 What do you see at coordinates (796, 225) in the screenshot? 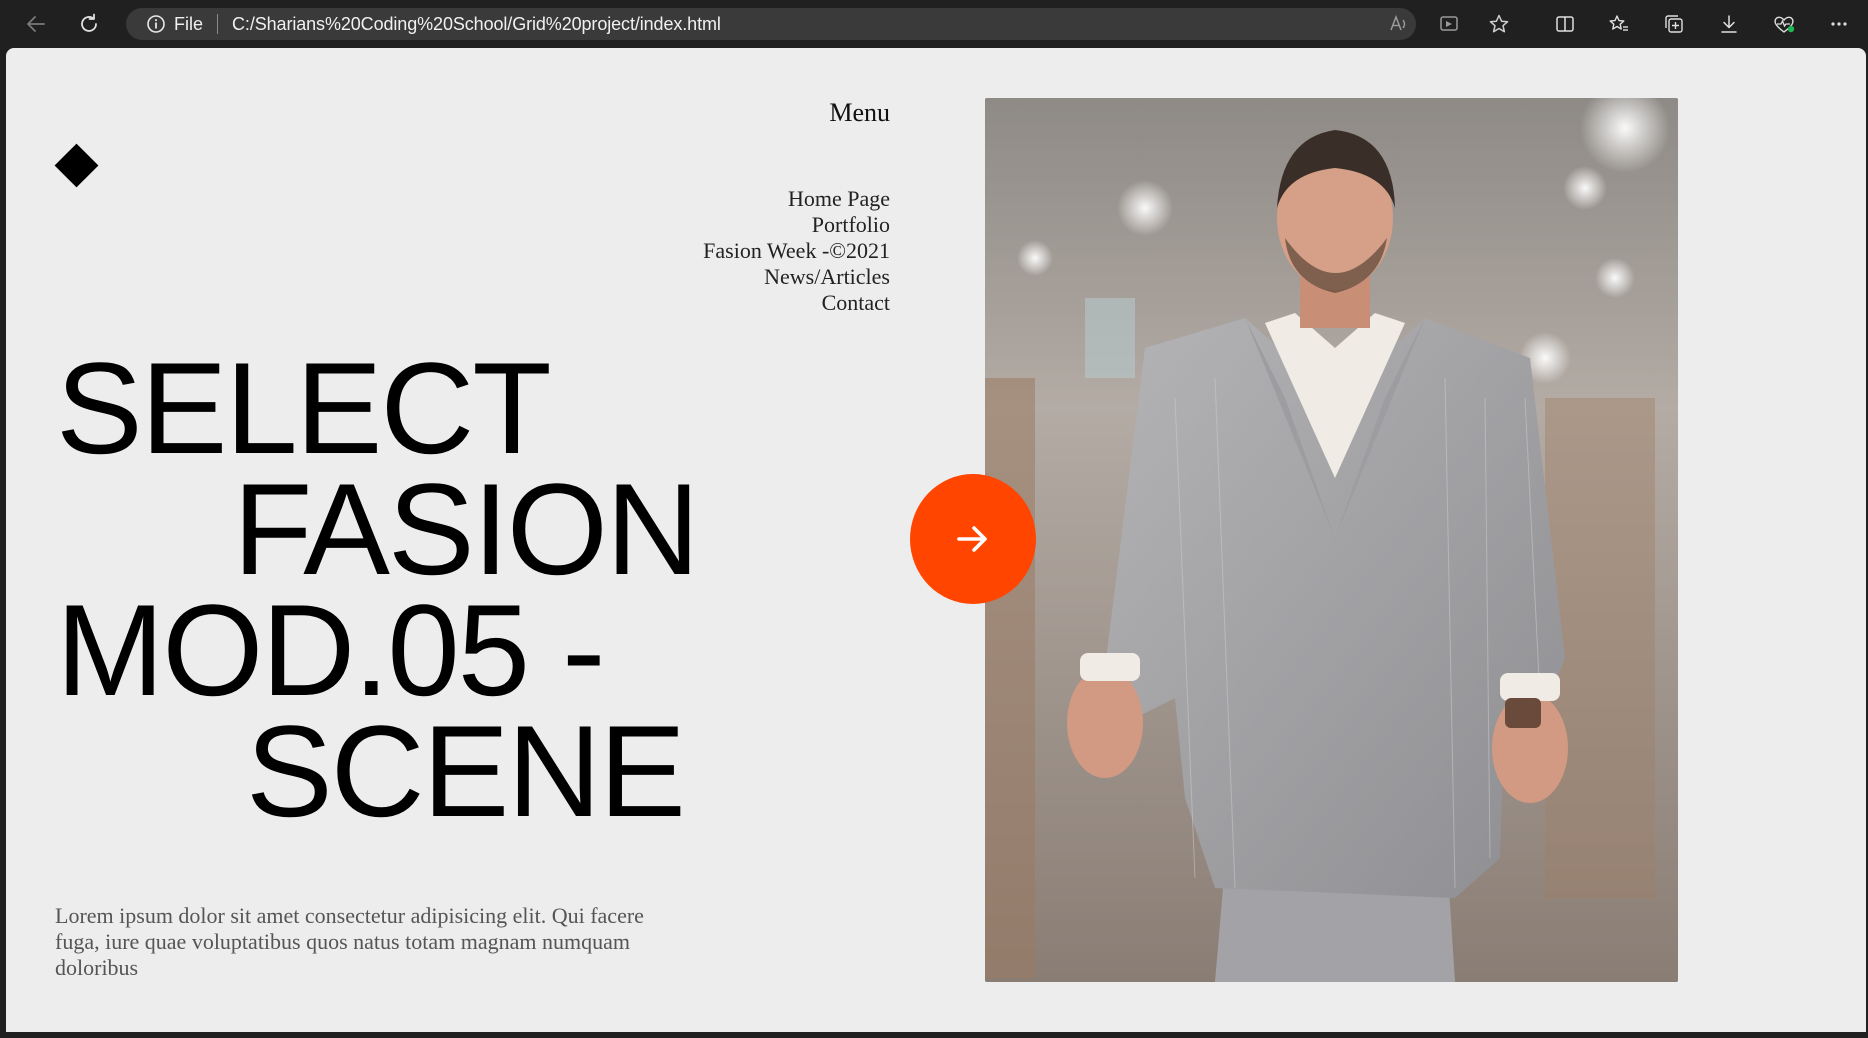
I see `nav-item-portfolio: Portfolio` at bounding box center [796, 225].